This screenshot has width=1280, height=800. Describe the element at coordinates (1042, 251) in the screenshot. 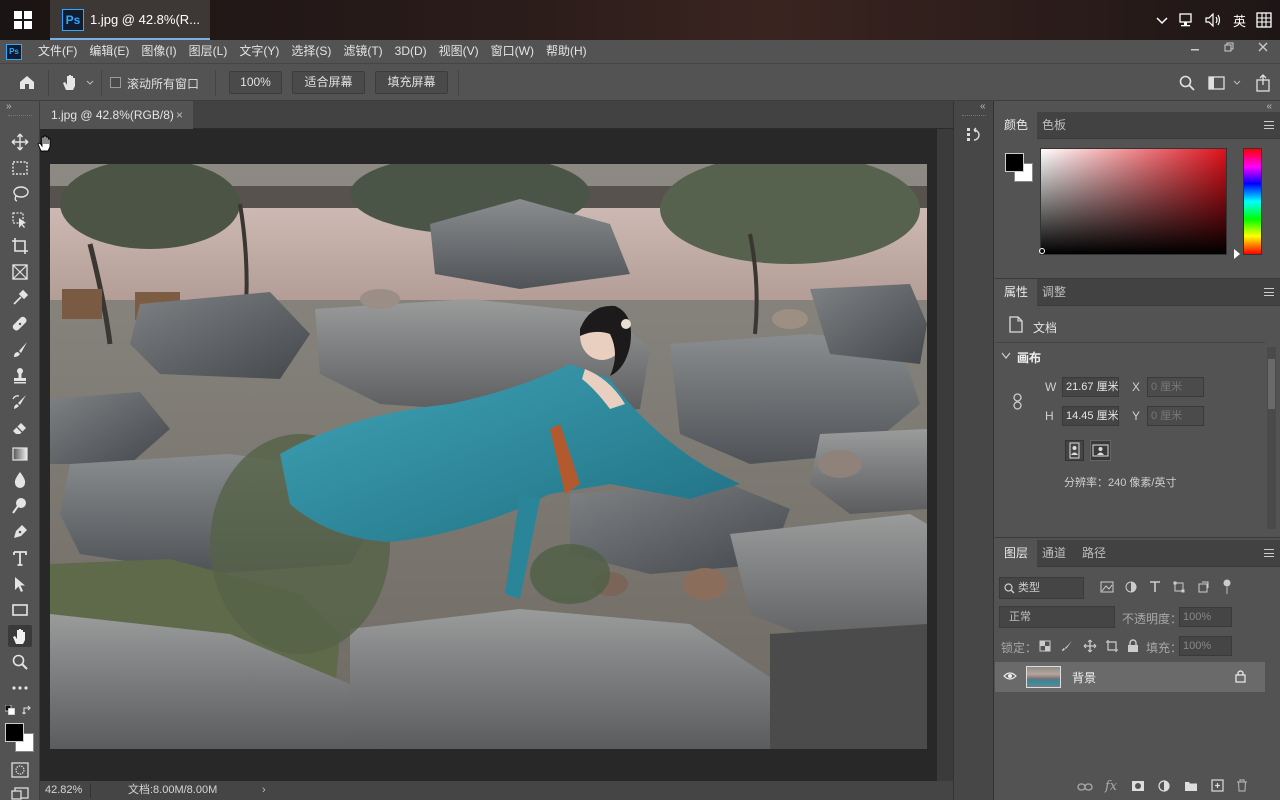

I see `color-picker-marker` at that location.